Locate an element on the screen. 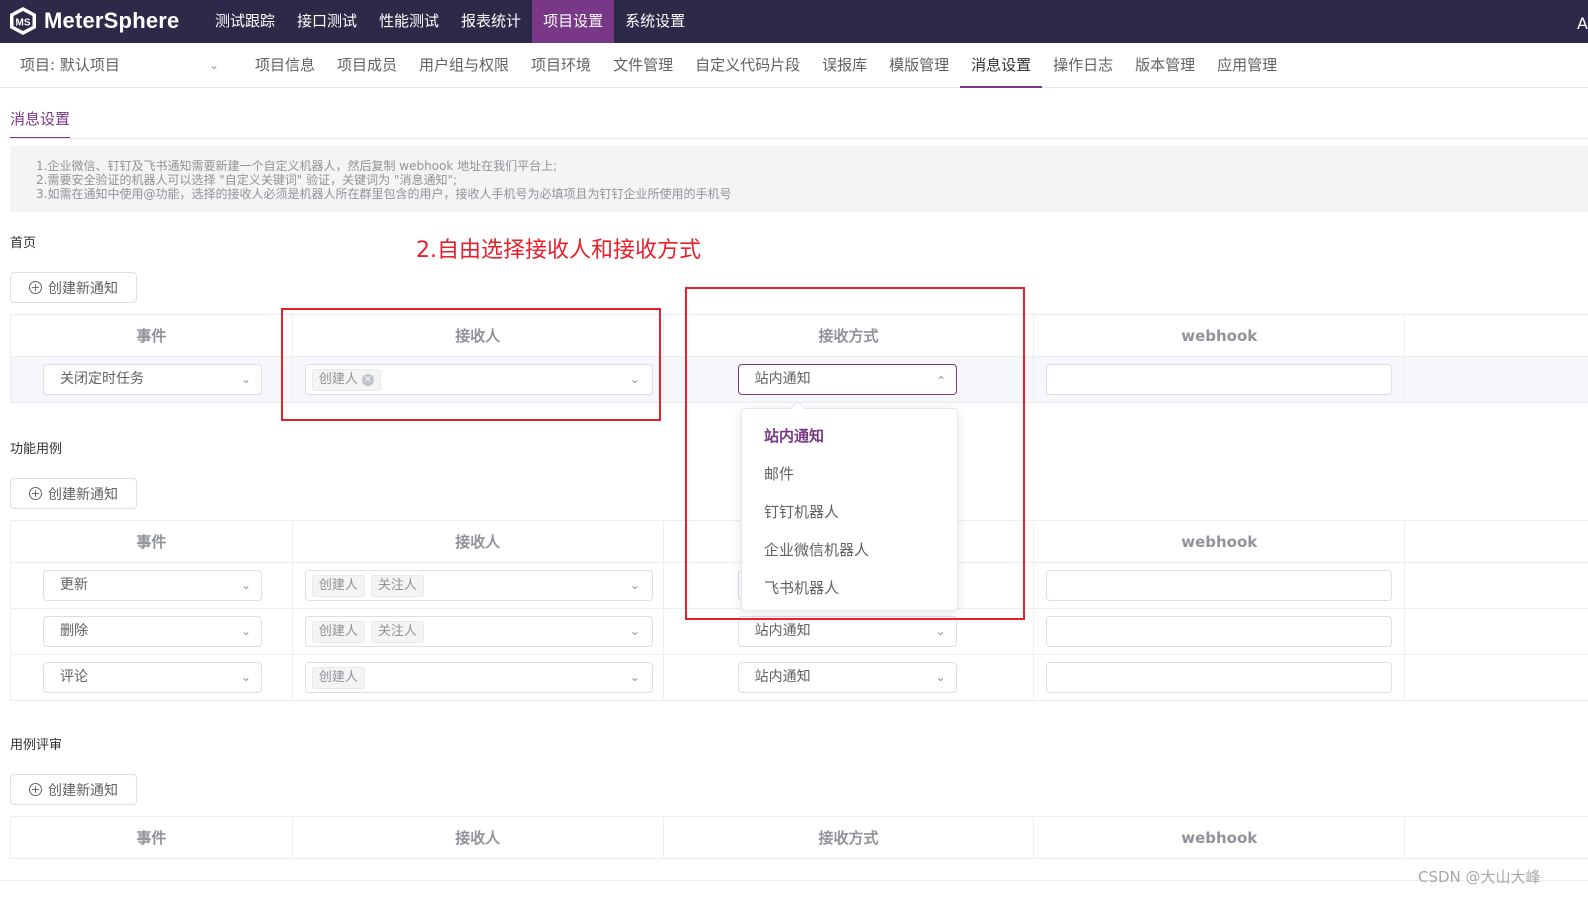 Image resolution: width=1588 pixels, height=905 pixels. subnav-project-info: 项目信息 is located at coordinates (285, 65).